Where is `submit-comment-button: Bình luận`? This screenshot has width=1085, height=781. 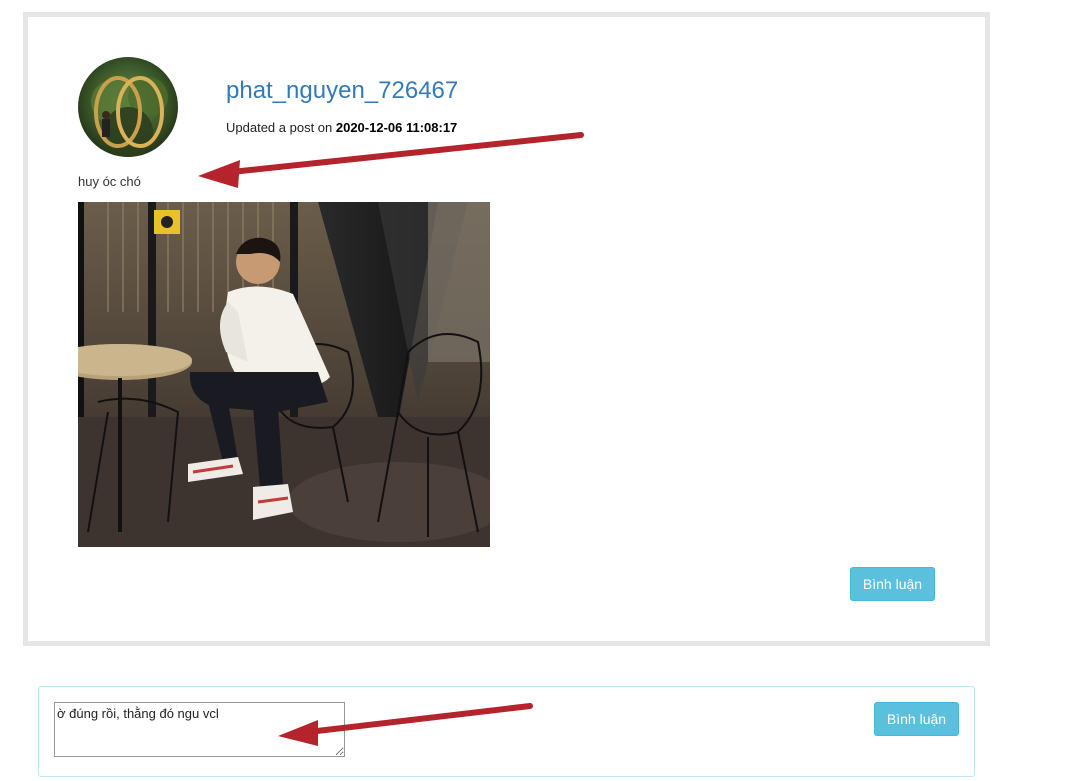 submit-comment-button: Bình luận is located at coordinates (916, 719).